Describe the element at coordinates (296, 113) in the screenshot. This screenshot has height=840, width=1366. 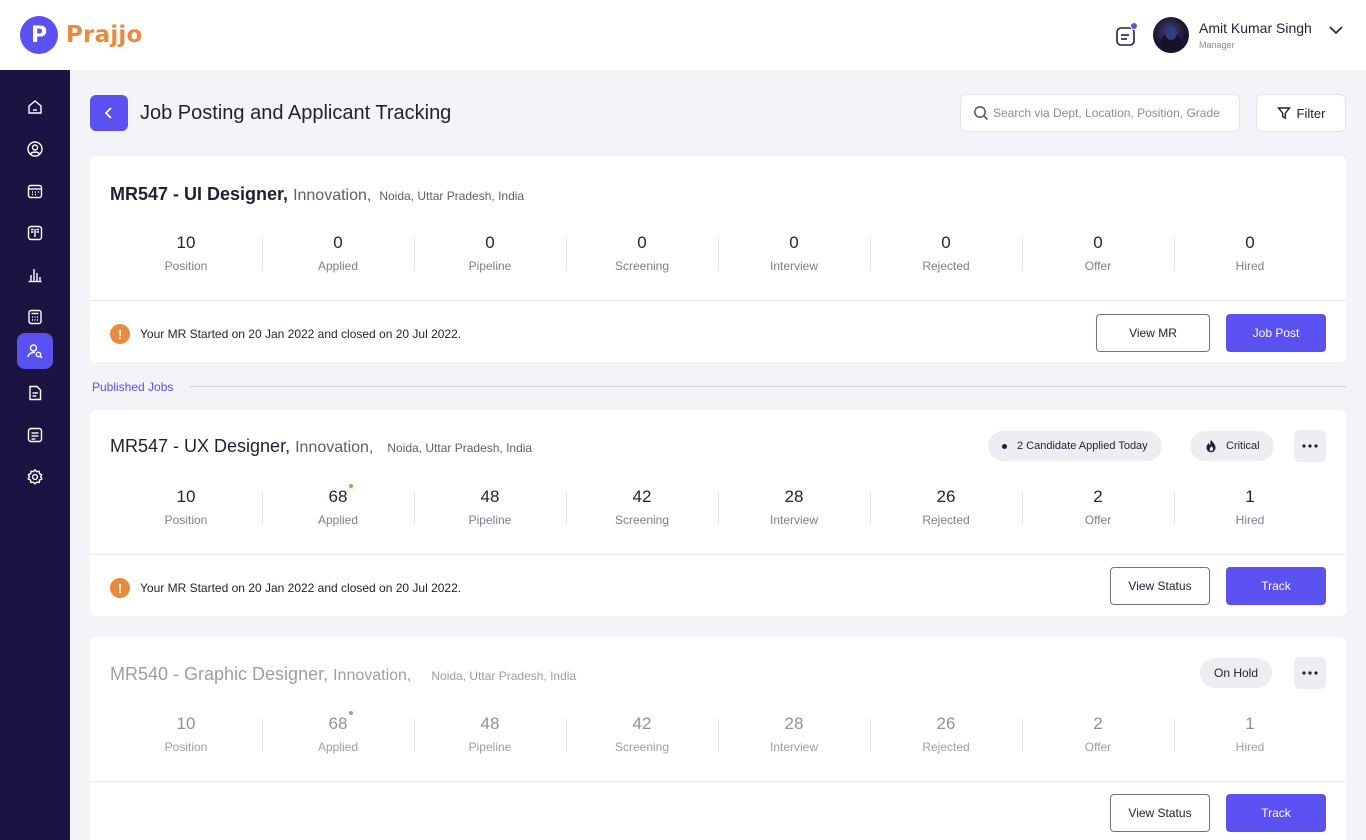
I see `page-title: Job Posting and Applicant Tracking` at that location.